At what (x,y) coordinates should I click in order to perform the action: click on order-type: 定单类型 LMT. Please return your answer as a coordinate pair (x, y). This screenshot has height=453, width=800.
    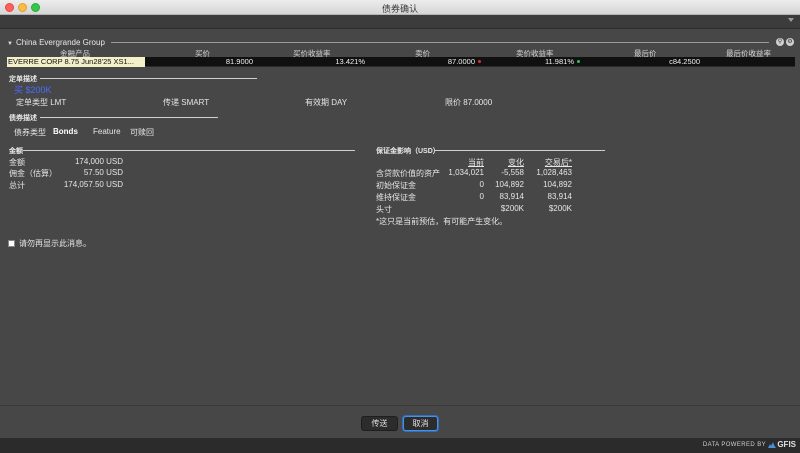
    Looking at the image, I should click on (41, 102).